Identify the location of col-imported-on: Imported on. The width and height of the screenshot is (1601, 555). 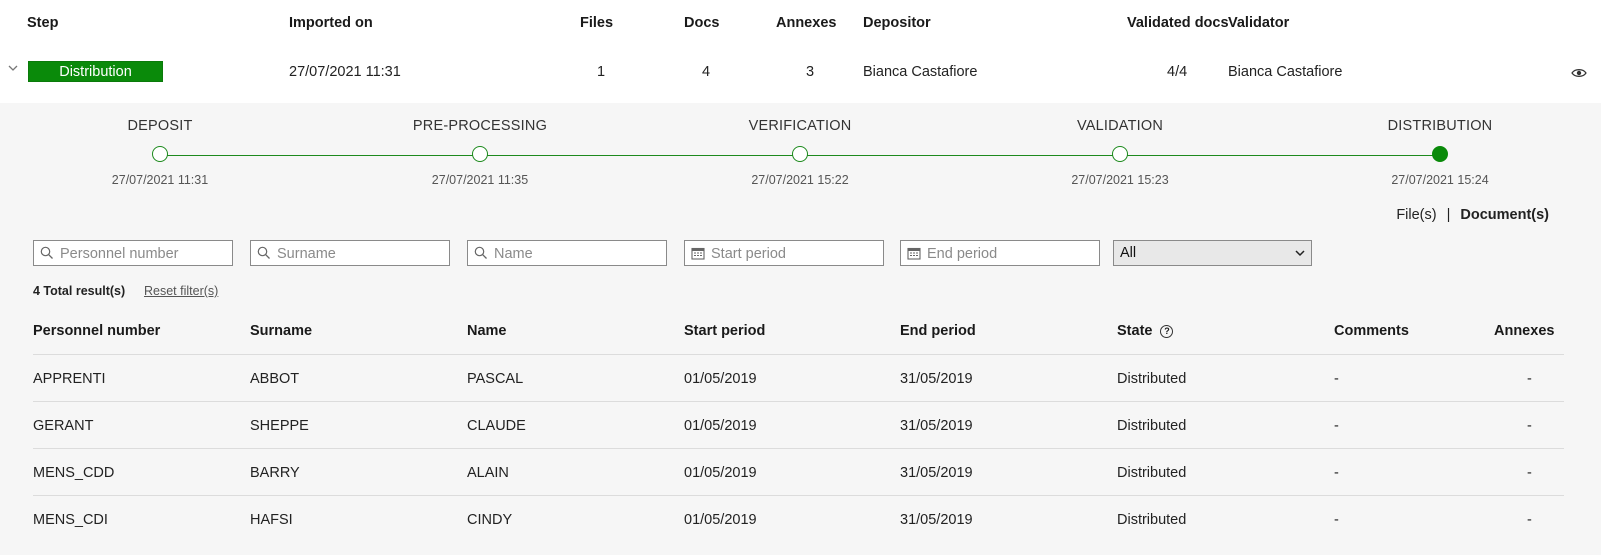
(331, 23).